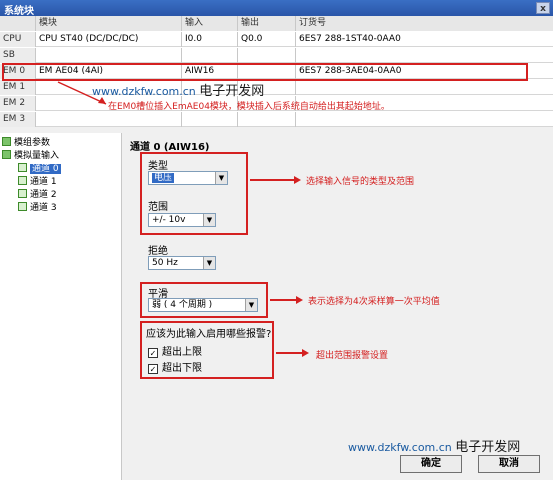 The width and height of the screenshot is (553, 480). I want to click on tree-item-channel-2: 通道 2, so click(37, 195).